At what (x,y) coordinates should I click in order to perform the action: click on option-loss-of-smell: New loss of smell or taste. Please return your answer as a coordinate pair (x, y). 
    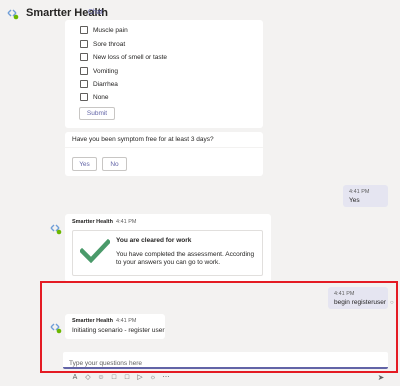
    Looking at the image, I should click on (123, 57).